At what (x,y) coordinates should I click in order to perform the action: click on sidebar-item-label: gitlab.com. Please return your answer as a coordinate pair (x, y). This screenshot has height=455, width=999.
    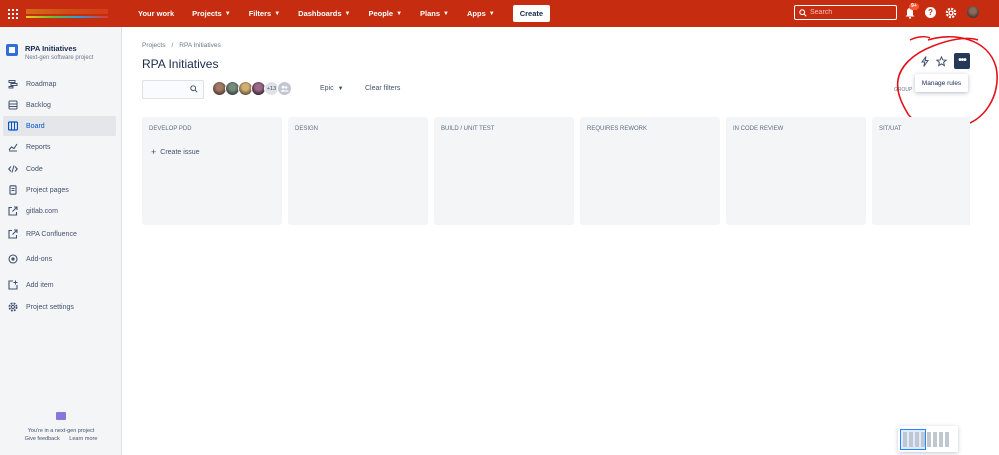
    Looking at the image, I should click on (42, 211).